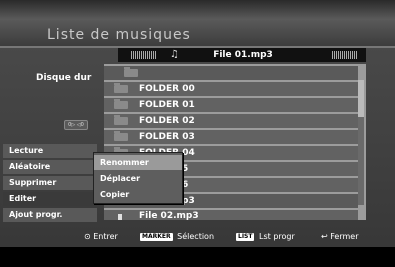 The width and height of the screenshot is (395, 267). I want to click on list-item: FOLDER 00, so click(231, 89).